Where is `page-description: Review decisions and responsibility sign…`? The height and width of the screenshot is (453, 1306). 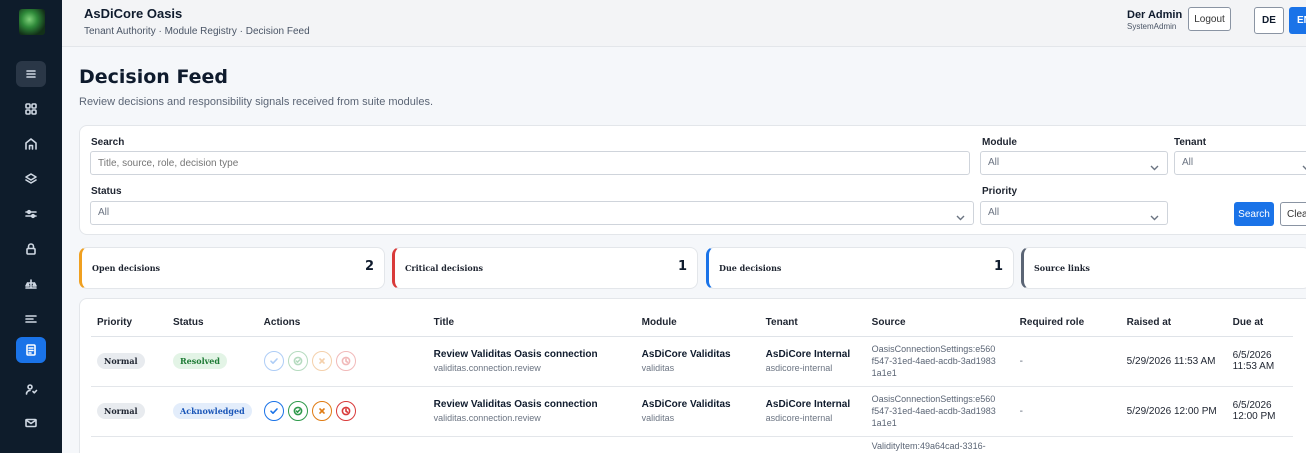 page-description: Review decisions and responsibility sign… is located at coordinates (256, 102).